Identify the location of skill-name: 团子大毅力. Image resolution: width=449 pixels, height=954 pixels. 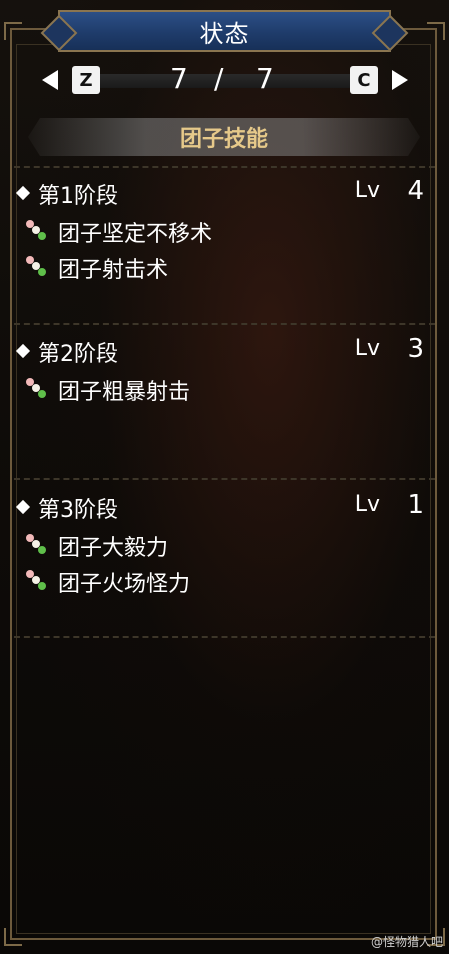
(113, 548).